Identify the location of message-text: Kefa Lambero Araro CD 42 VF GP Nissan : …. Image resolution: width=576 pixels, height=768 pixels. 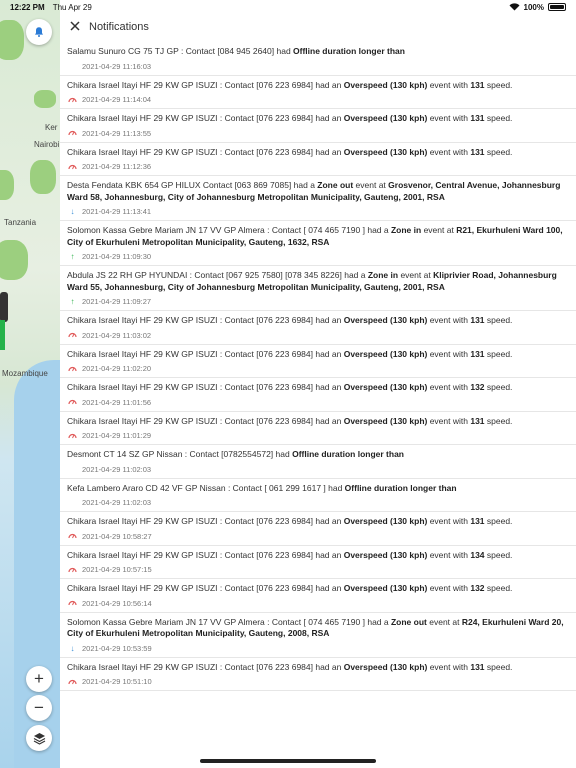
(196, 487).